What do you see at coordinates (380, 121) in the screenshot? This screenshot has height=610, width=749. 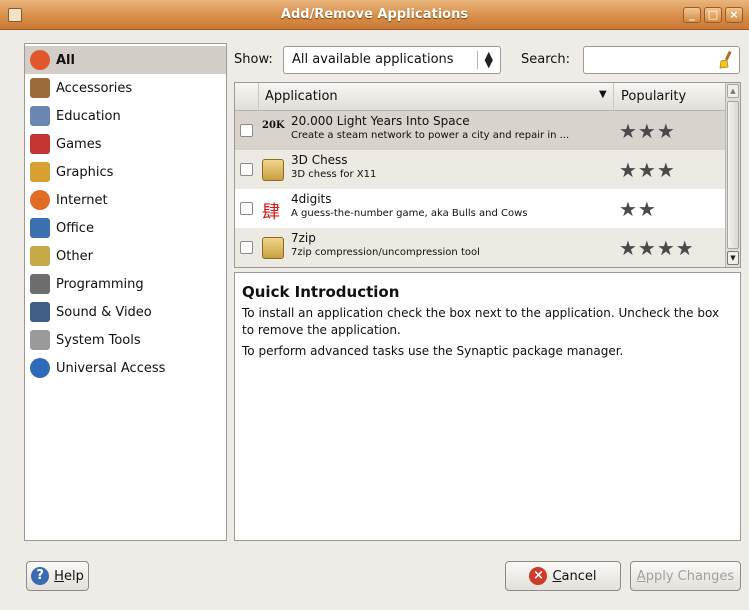 I see `app-name: 20.000 Light Years Into Space` at bounding box center [380, 121].